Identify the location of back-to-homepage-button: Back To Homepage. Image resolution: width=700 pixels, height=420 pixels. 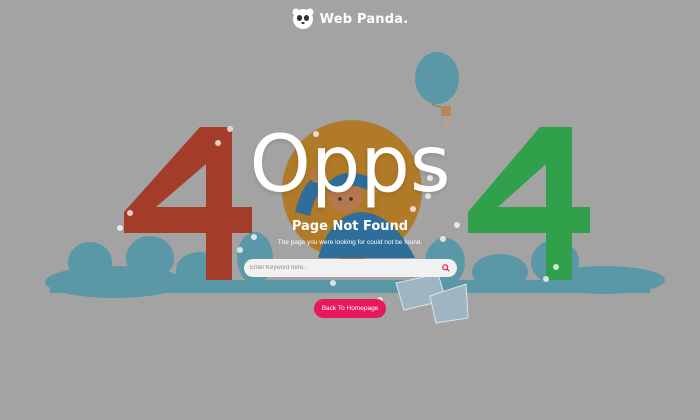
(350, 308).